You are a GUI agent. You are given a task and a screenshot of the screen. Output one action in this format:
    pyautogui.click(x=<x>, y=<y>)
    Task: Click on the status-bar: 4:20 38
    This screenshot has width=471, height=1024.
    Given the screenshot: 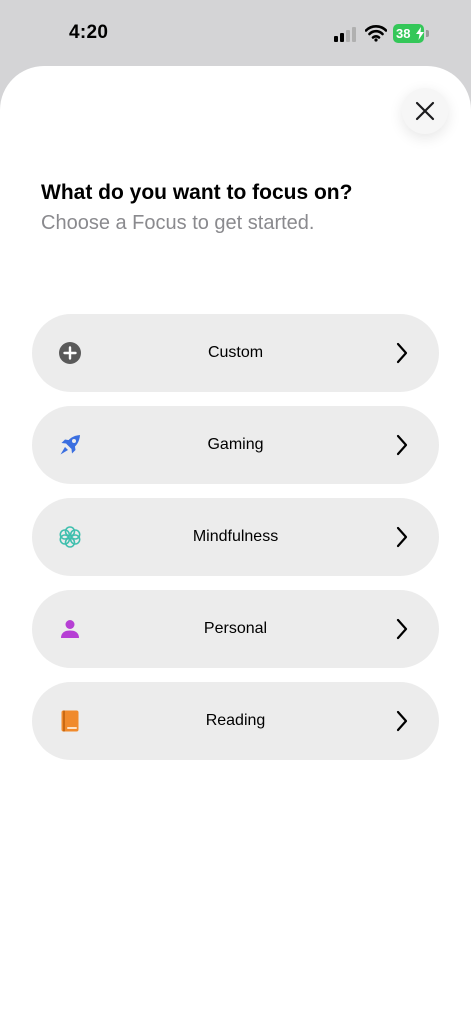 What is the action you would take?
    pyautogui.click(x=235, y=33)
    